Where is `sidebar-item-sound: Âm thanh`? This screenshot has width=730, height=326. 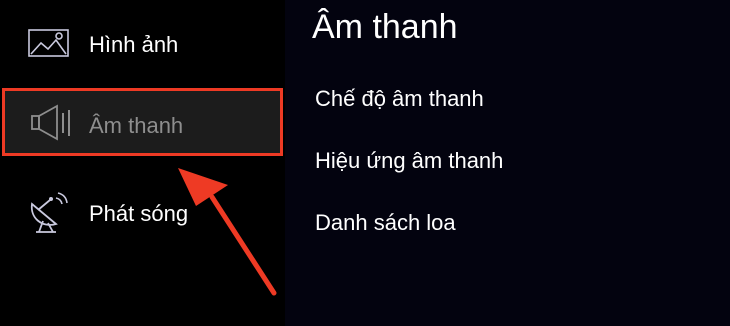 sidebar-item-sound: Âm thanh is located at coordinates (142, 122).